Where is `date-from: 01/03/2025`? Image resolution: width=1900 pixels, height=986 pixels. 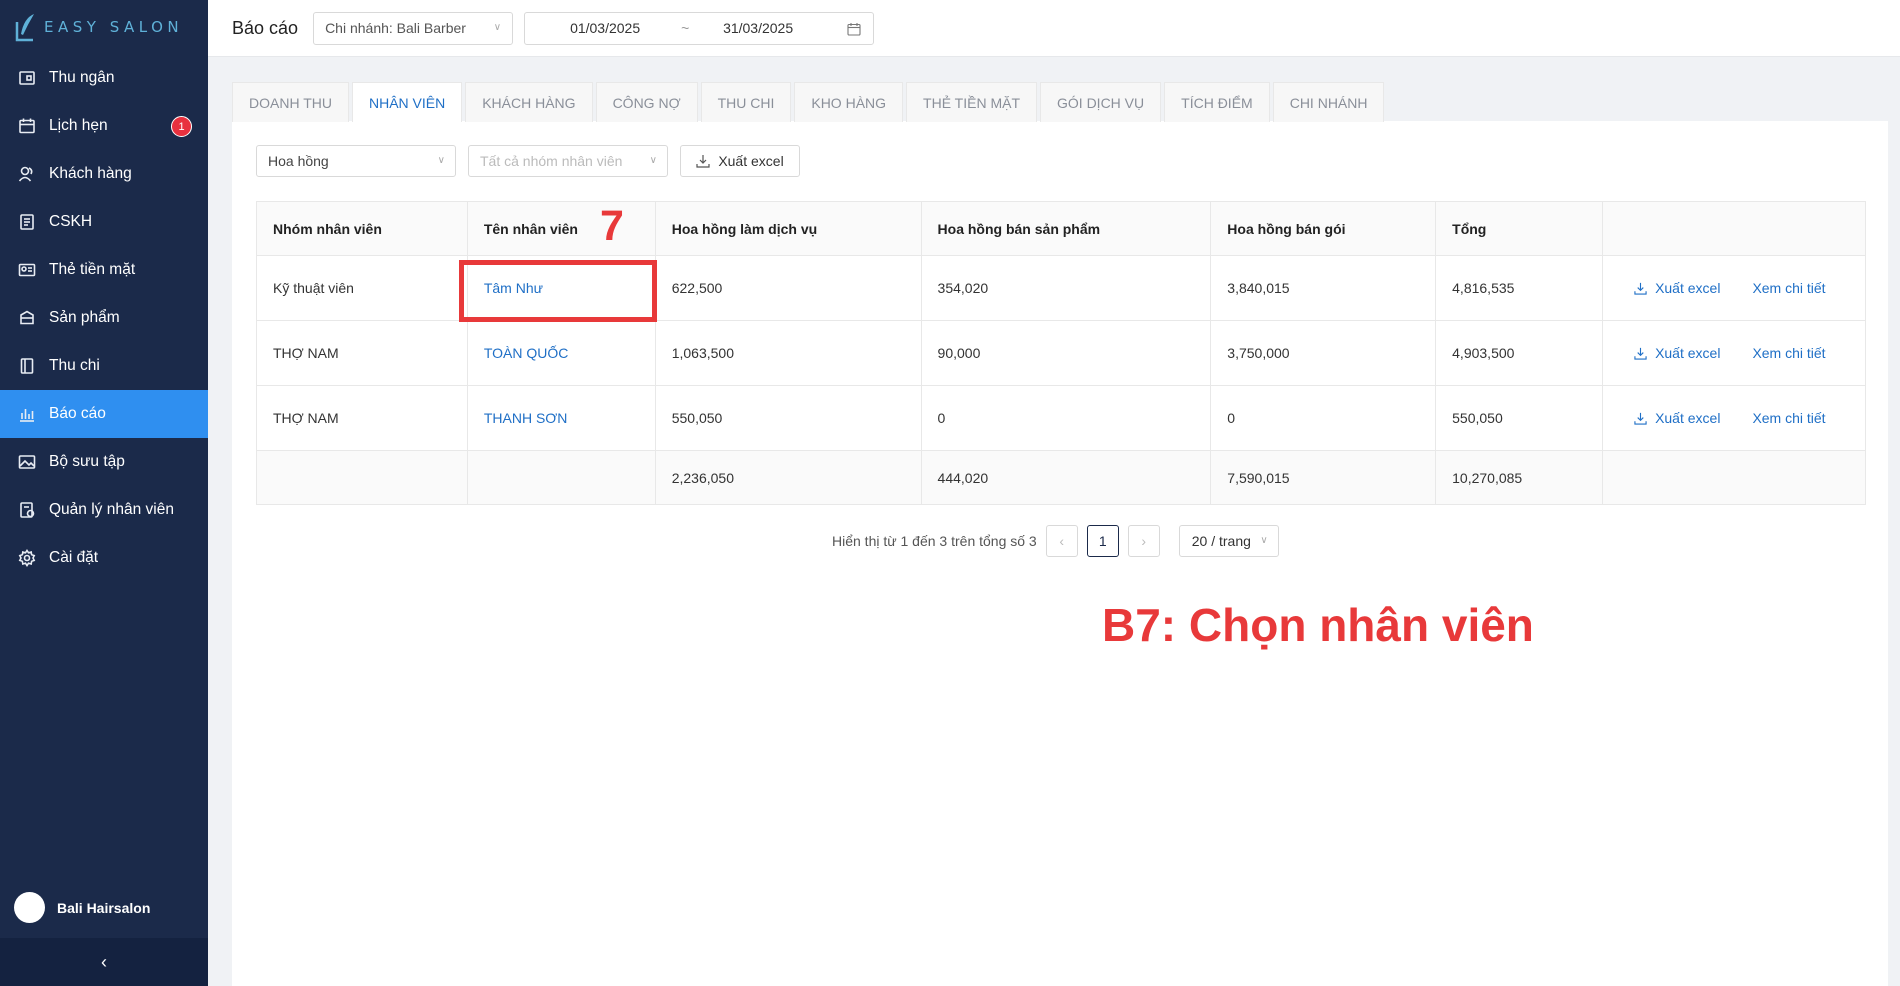 date-from: 01/03/2025 is located at coordinates (605, 28).